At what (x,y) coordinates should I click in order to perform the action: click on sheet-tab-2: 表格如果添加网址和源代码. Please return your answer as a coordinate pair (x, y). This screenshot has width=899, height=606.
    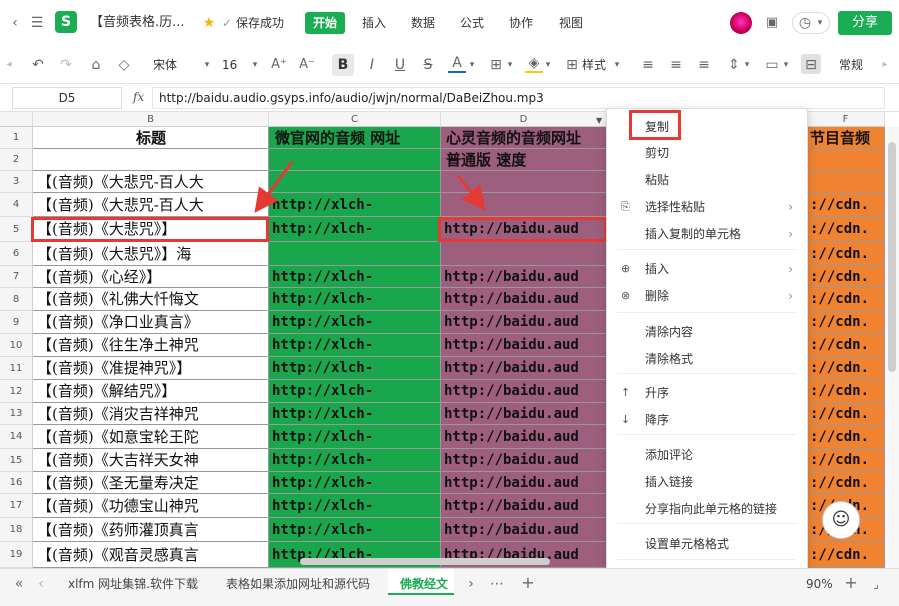
    Looking at the image, I should click on (298, 584).